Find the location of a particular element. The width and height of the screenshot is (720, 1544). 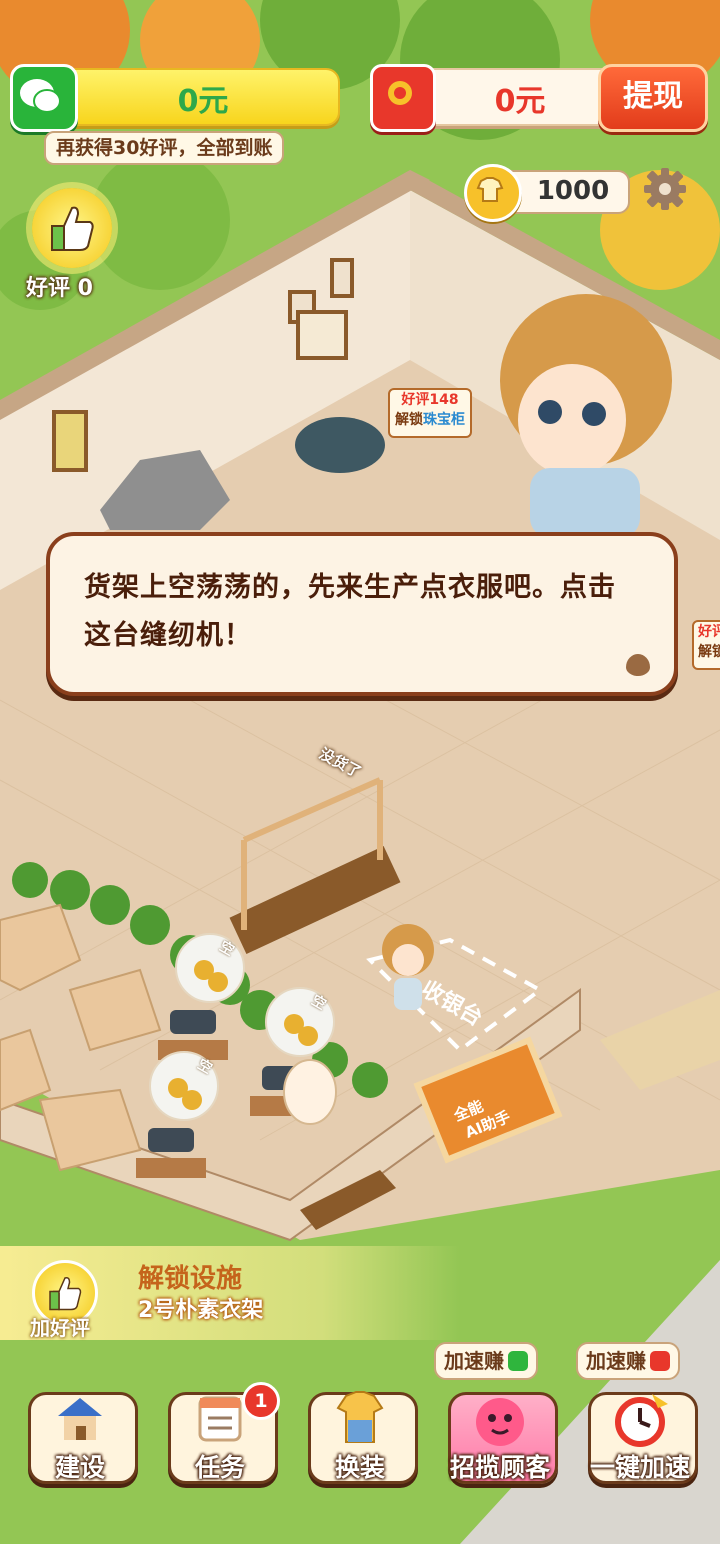

add-praise-label: 加好评 is located at coordinates (60, 1328).